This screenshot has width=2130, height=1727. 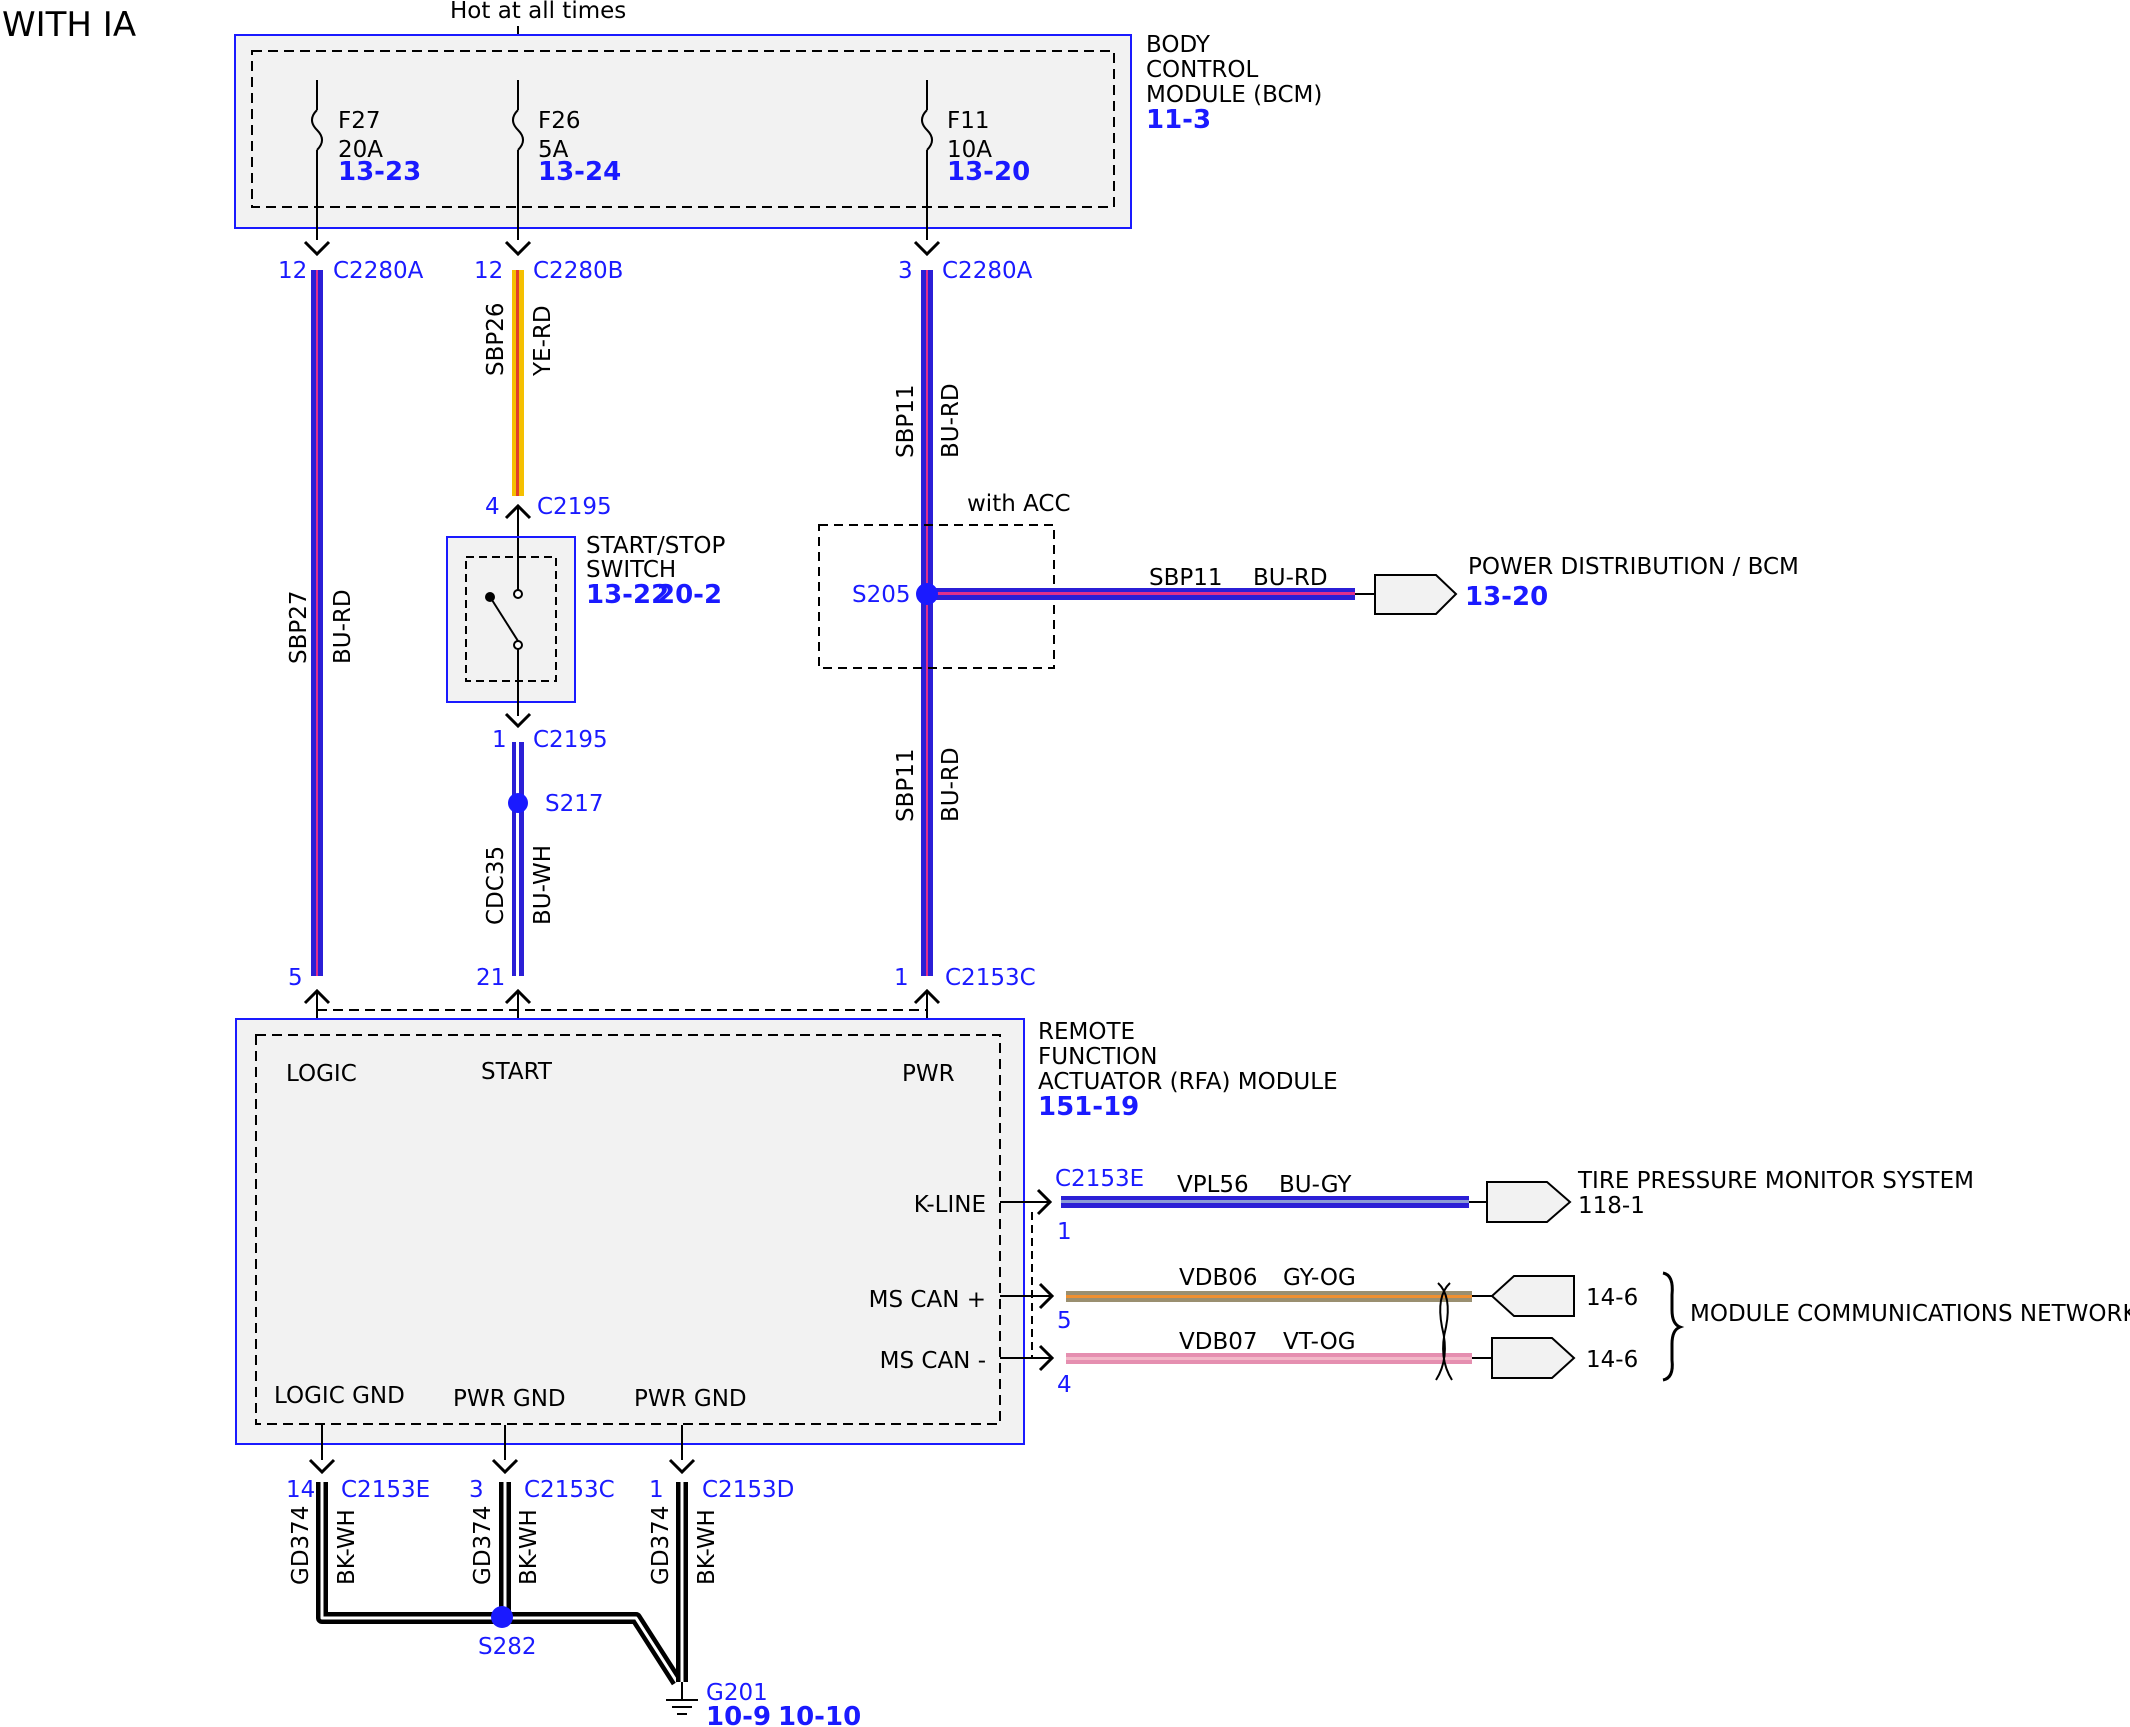 I want to click on wire-sbp11-upper-color: BU-RD, so click(x=951, y=420).